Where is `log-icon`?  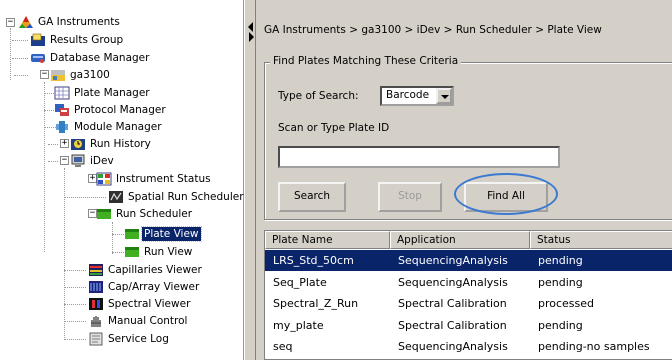
log-icon is located at coordinates (96, 339).